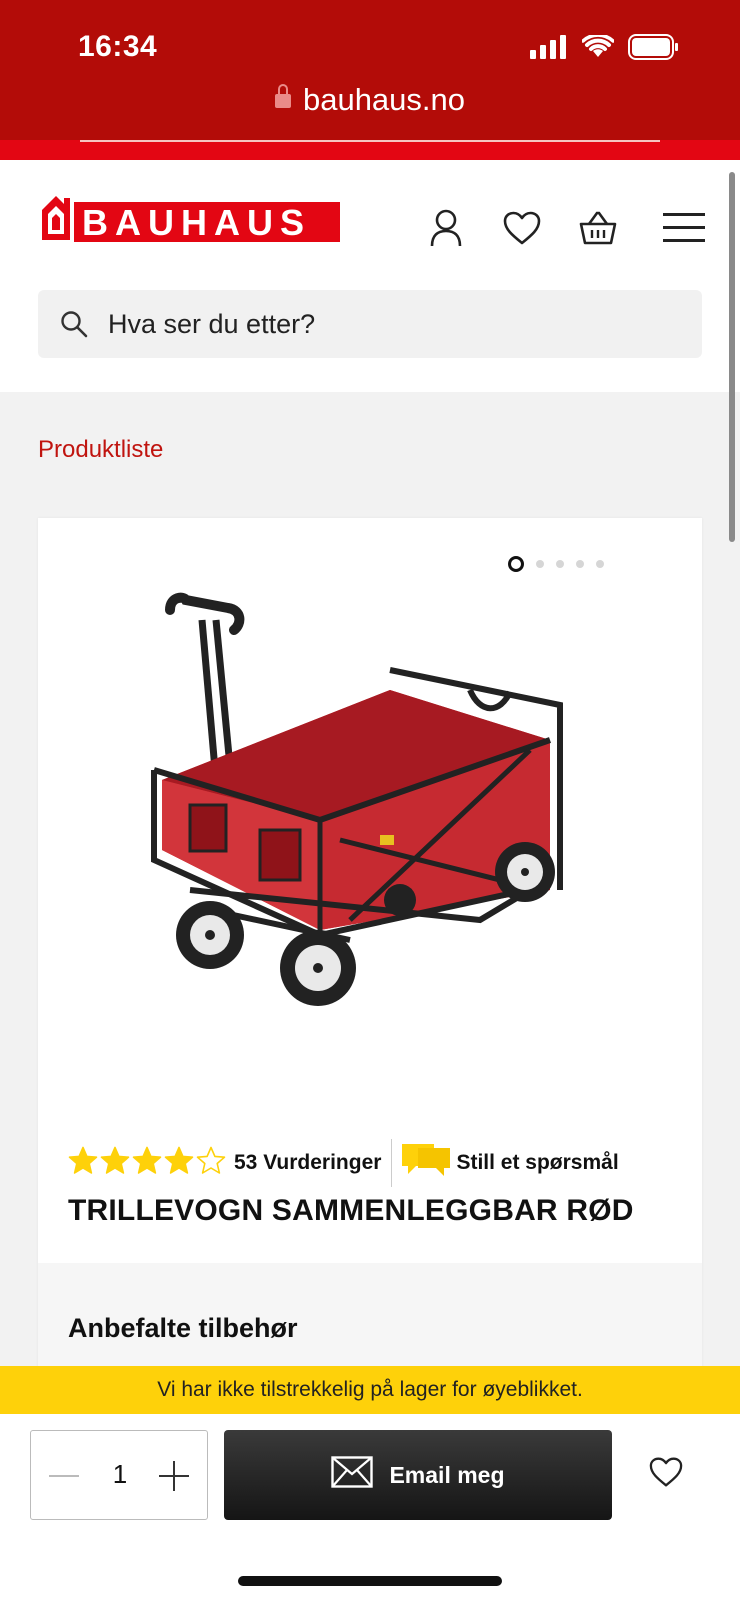 This screenshot has width=740, height=1600. What do you see at coordinates (183, 1328) in the screenshot?
I see `accessories-heading: Anbefalte tilbehør` at bounding box center [183, 1328].